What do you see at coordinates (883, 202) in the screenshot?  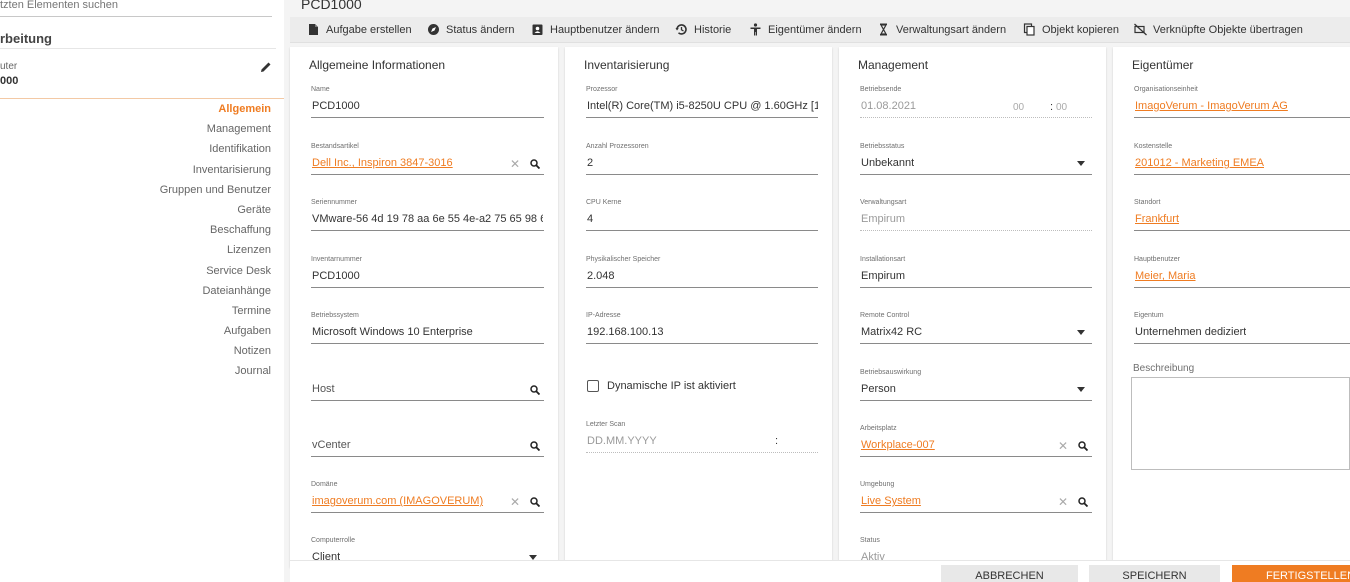 I see `field-label: Verwaltungsart` at bounding box center [883, 202].